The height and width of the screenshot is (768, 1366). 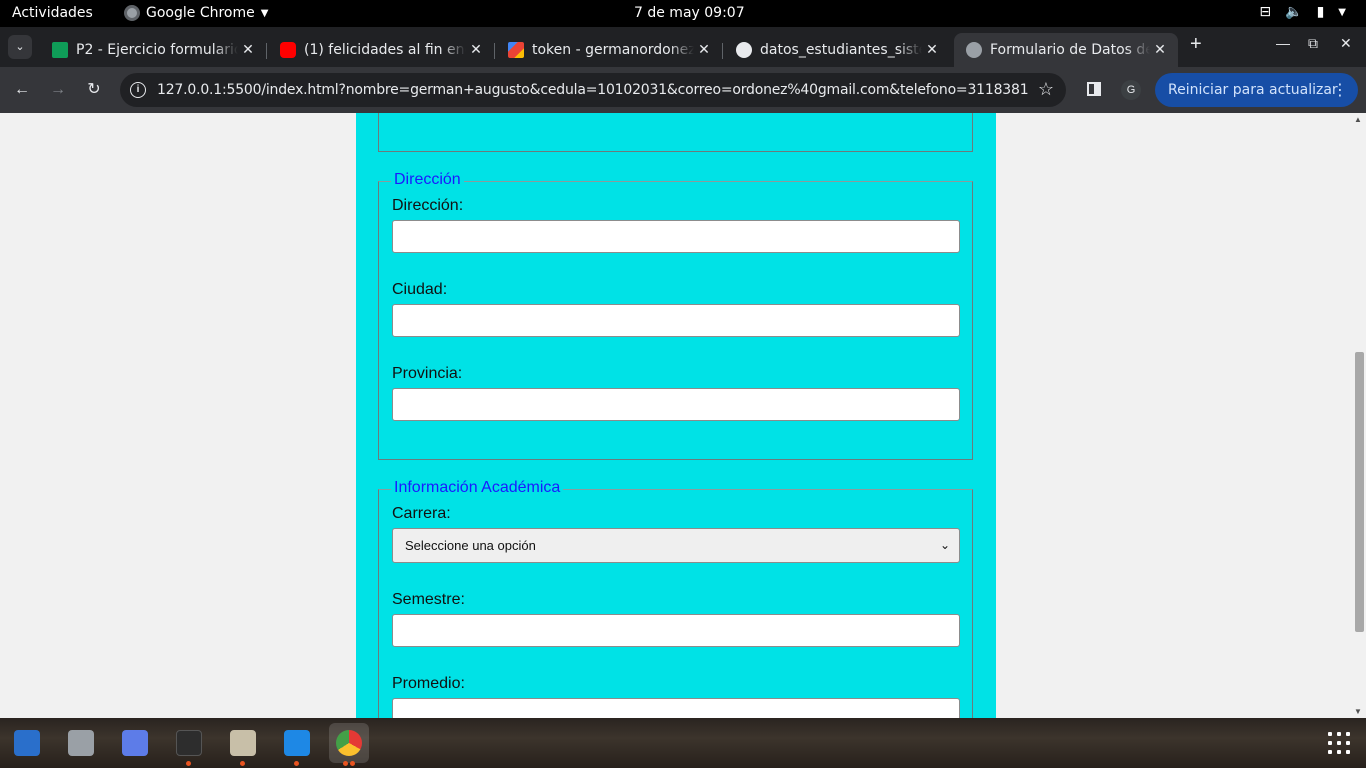 I want to click on direccion-legend: Dirección, so click(x=427, y=180).